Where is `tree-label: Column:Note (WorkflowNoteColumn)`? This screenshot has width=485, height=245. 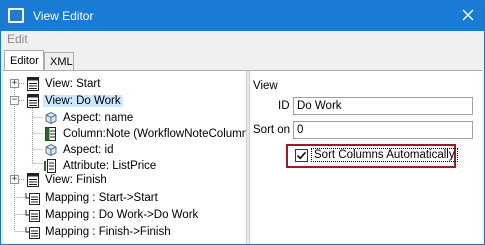 tree-label: Column:Note (WorkflowNoteColumn) is located at coordinates (157, 133).